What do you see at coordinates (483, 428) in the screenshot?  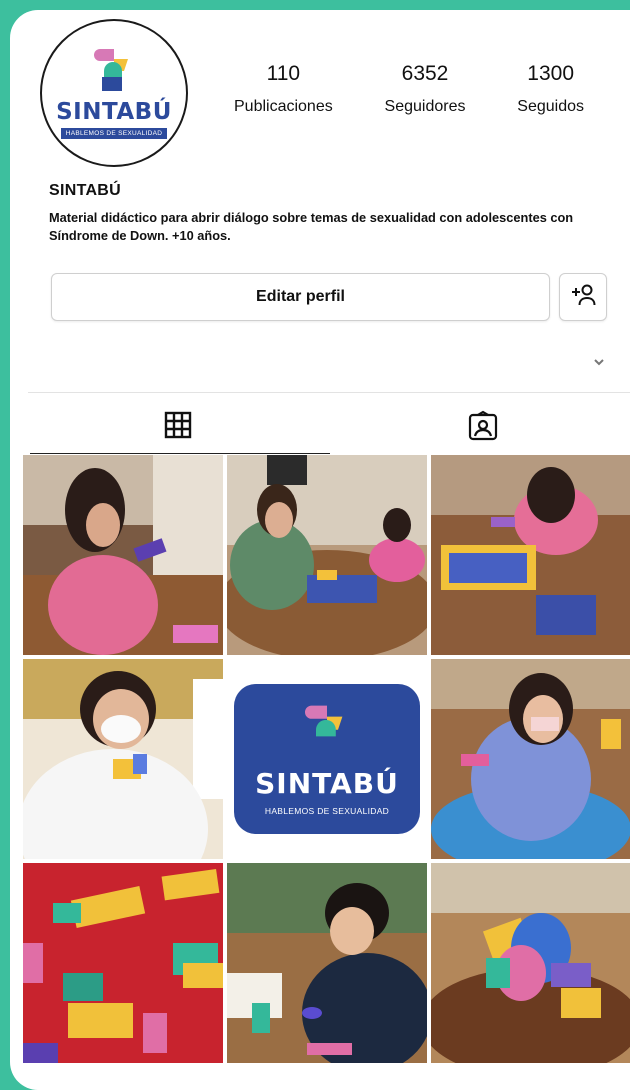 I see `tagged-icon` at bounding box center [483, 428].